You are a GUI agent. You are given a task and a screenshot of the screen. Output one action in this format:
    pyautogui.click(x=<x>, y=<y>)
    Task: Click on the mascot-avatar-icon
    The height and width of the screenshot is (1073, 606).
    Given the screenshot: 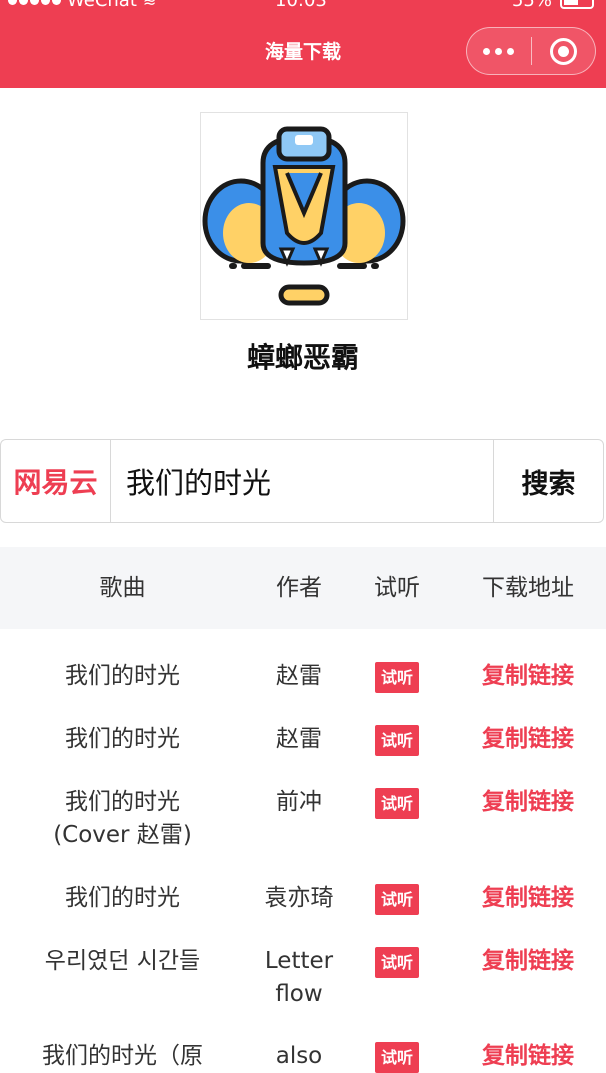 What is the action you would take?
    pyautogui.click(x=304, y=216)
    